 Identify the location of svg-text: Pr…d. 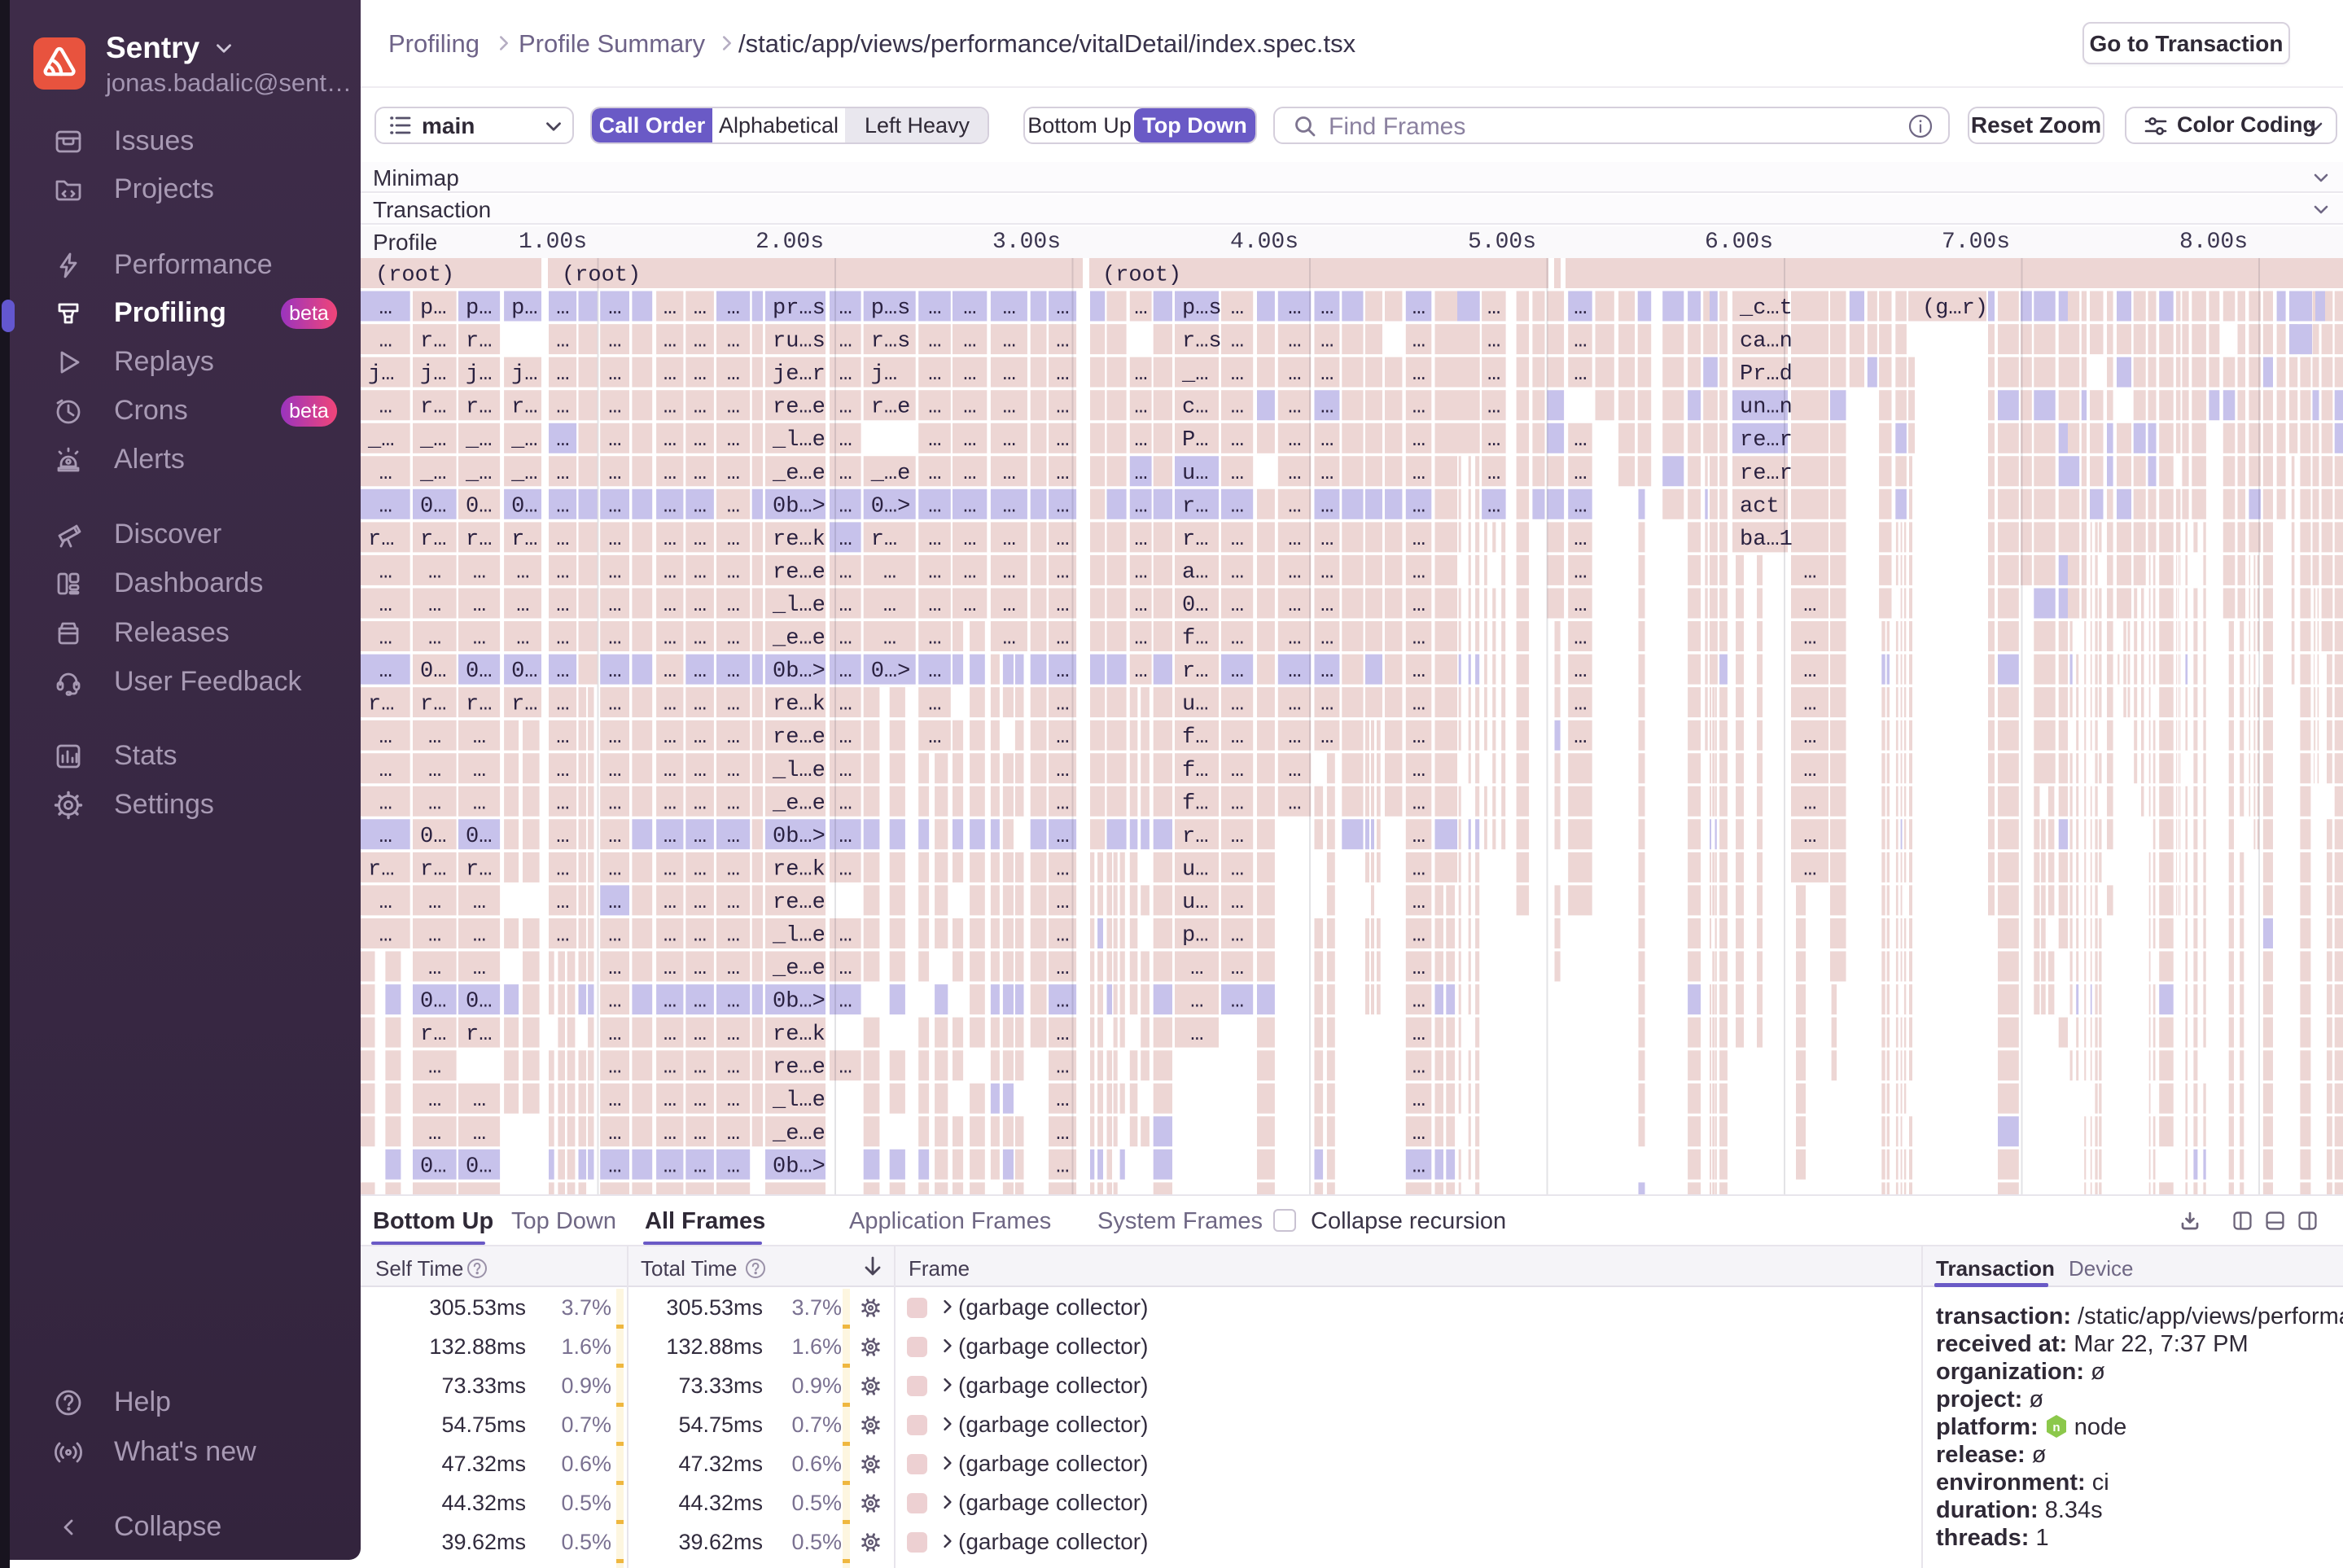
(1766, 374).